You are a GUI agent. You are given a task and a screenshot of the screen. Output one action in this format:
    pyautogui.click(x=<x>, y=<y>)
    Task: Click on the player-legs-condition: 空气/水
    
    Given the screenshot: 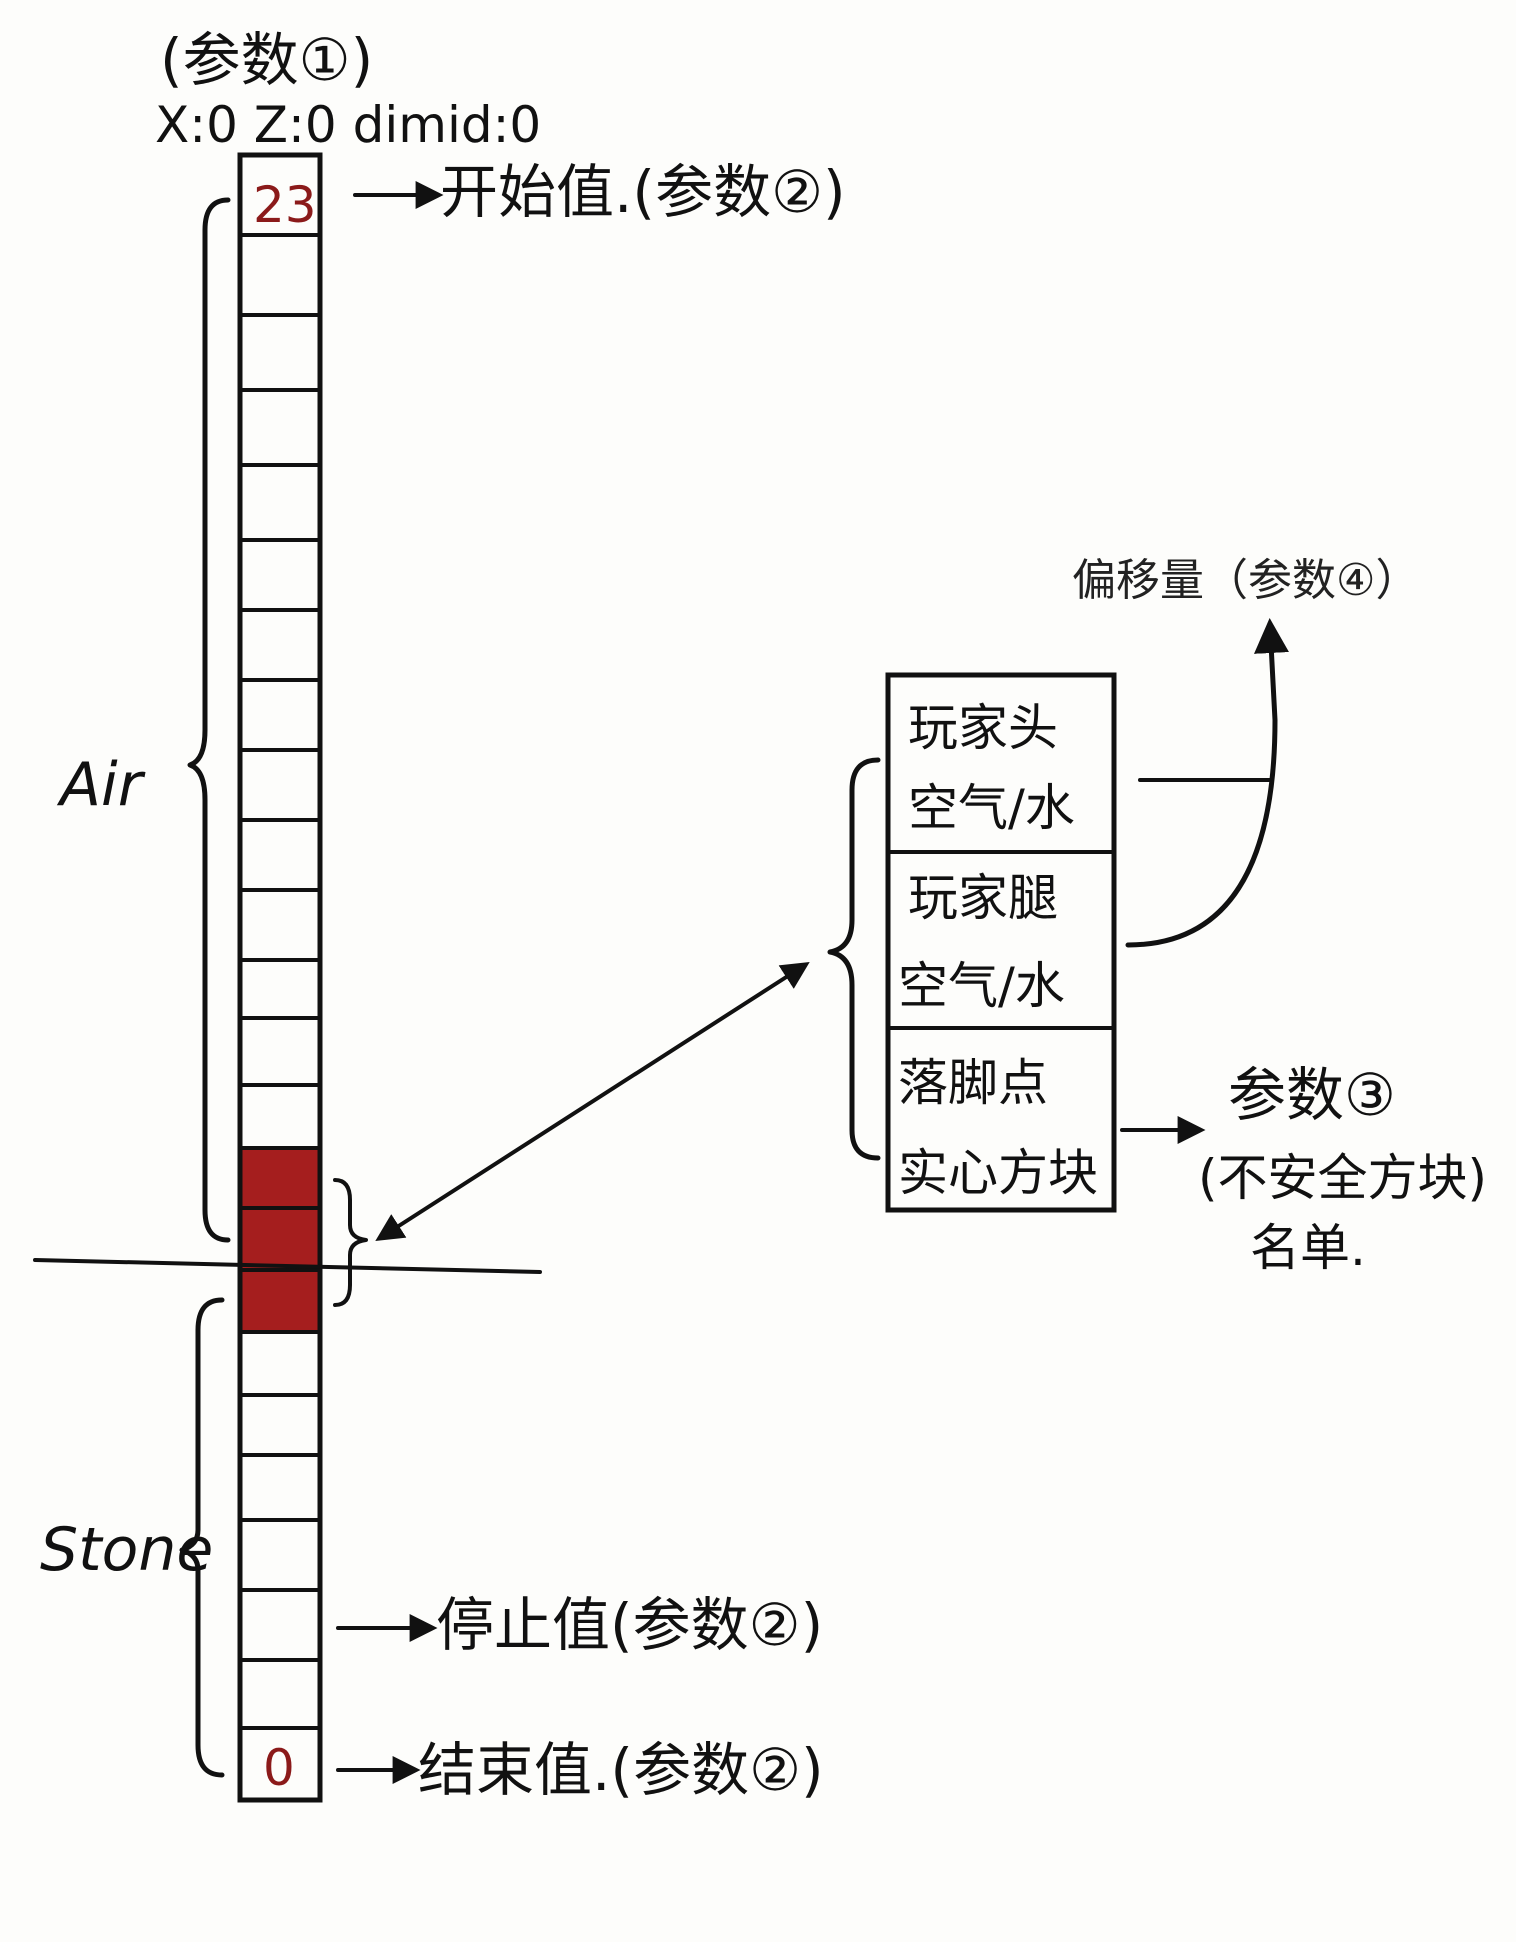 What is the action you would take?
    pyautogui.click(x=981, y=986)
    